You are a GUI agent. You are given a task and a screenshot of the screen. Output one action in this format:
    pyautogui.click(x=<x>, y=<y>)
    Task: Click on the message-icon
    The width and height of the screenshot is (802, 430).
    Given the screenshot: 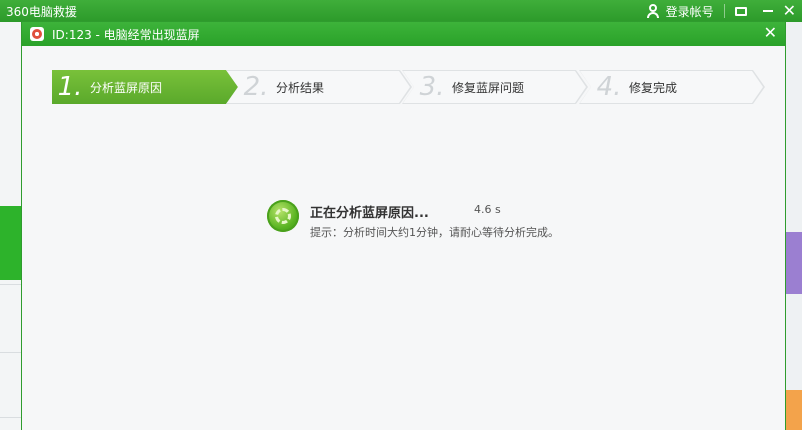 What is the action you would take?
    pyautogui.click(x=740, y=11)
    